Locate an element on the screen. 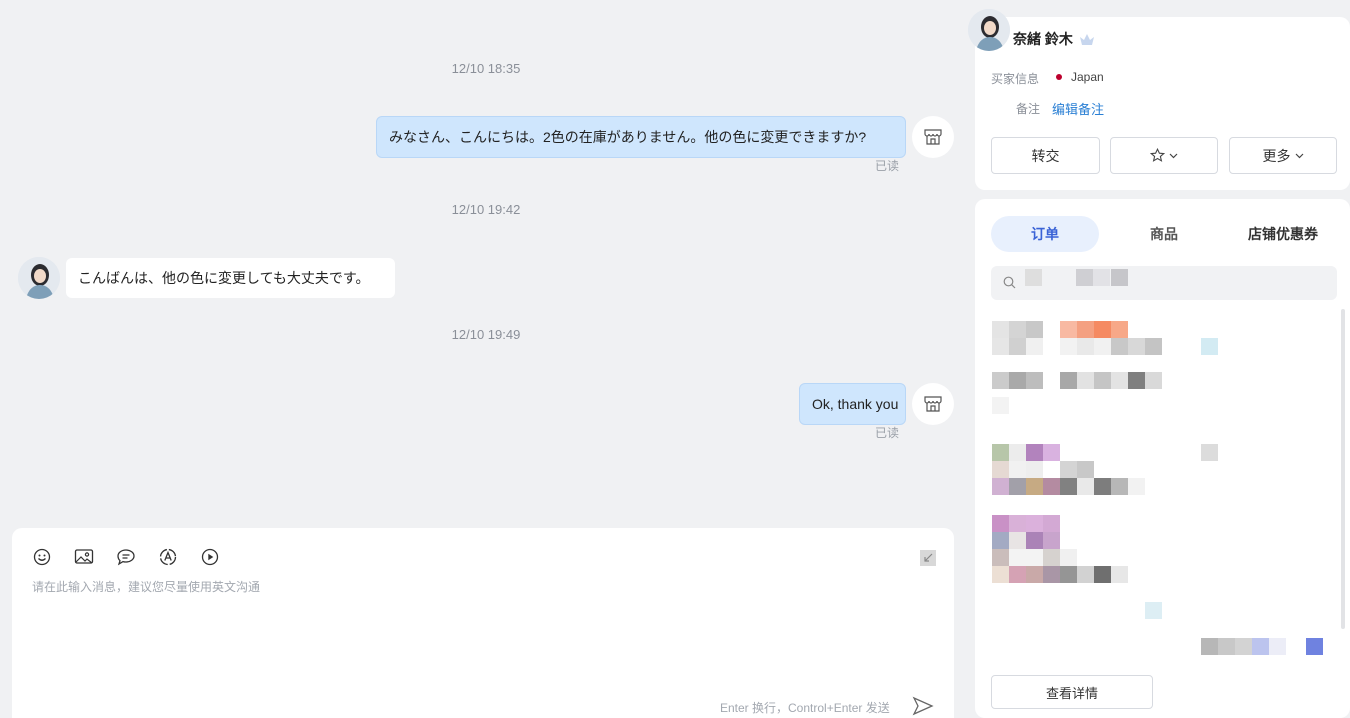  edit-note-link: 编辑备注 is located at coordinates (1078, 108).